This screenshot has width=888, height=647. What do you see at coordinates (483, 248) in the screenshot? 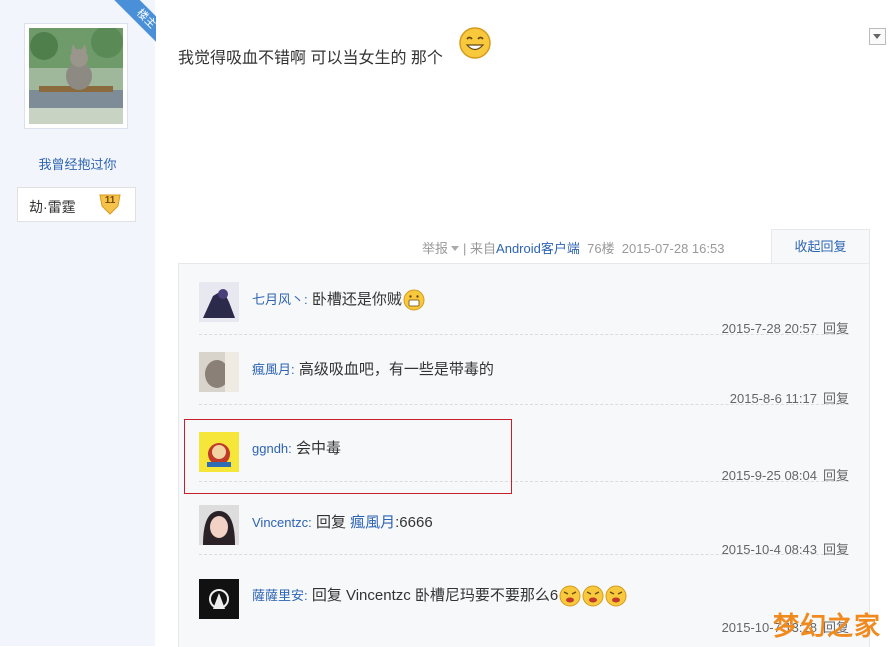
I see `source-prefix: 来自` at bounding box center [483, 248].